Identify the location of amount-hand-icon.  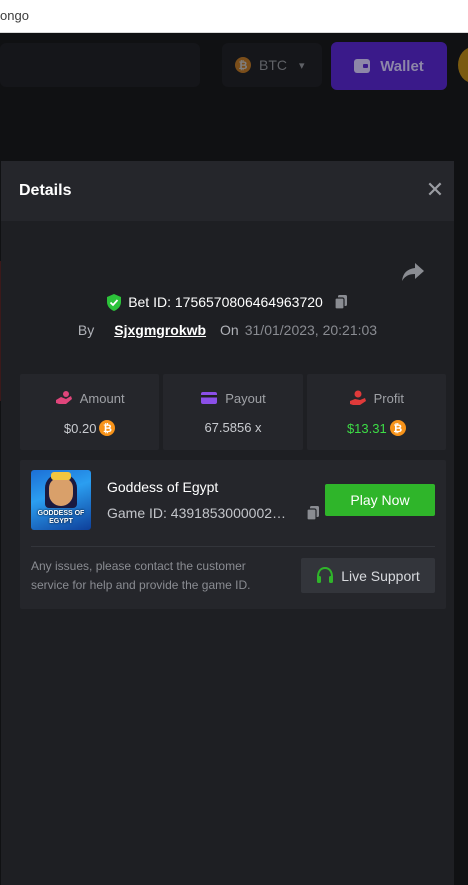
(63, 397).